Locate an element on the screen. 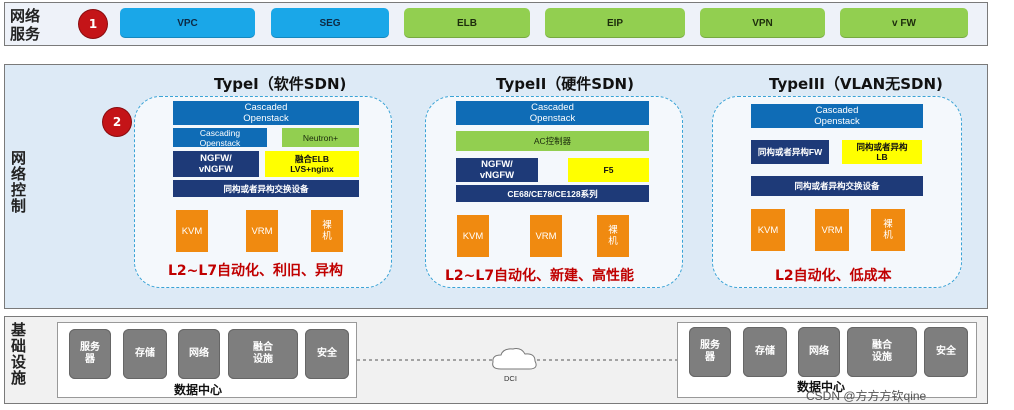  badge-2: 2 is located at coordinates (117, 122).